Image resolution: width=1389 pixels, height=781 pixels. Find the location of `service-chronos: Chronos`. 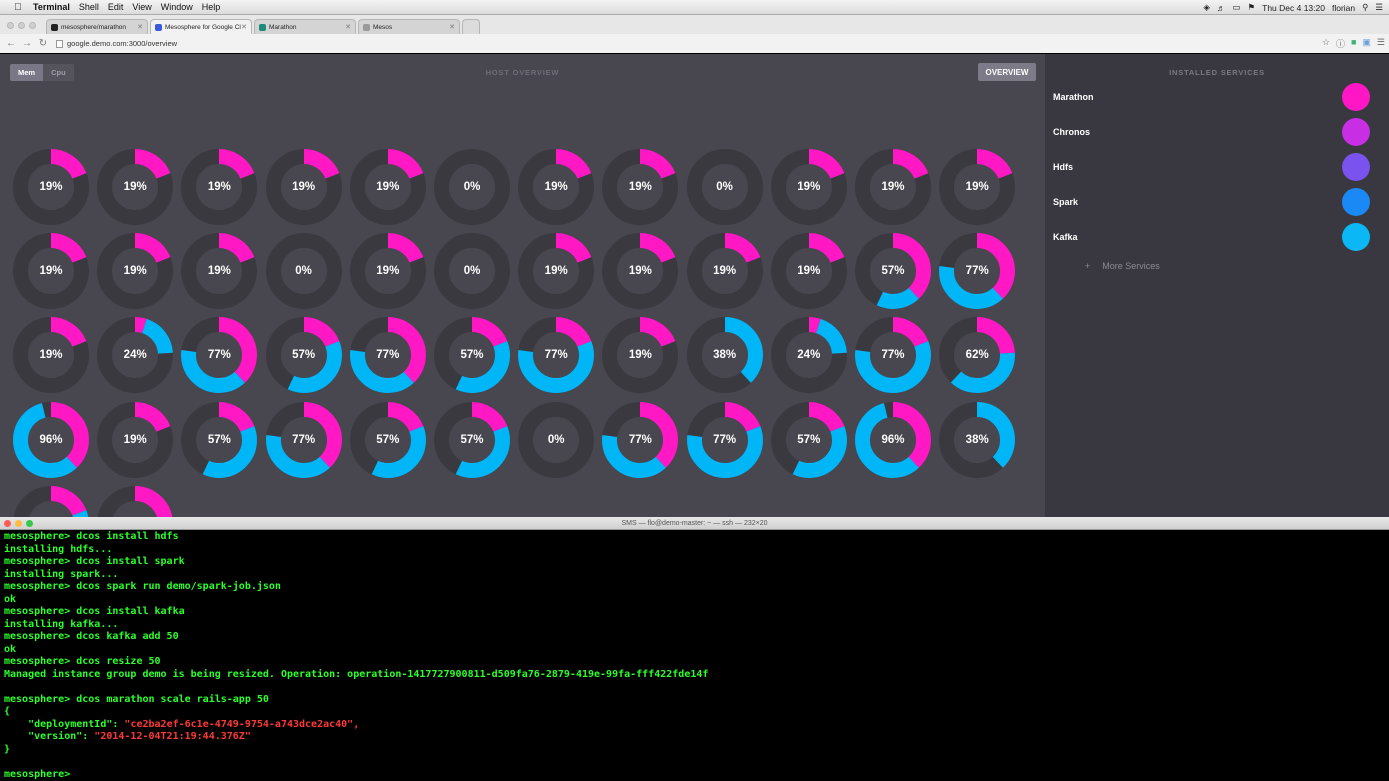

service-chronos: Chronos is located at coordinates (1217, 132).